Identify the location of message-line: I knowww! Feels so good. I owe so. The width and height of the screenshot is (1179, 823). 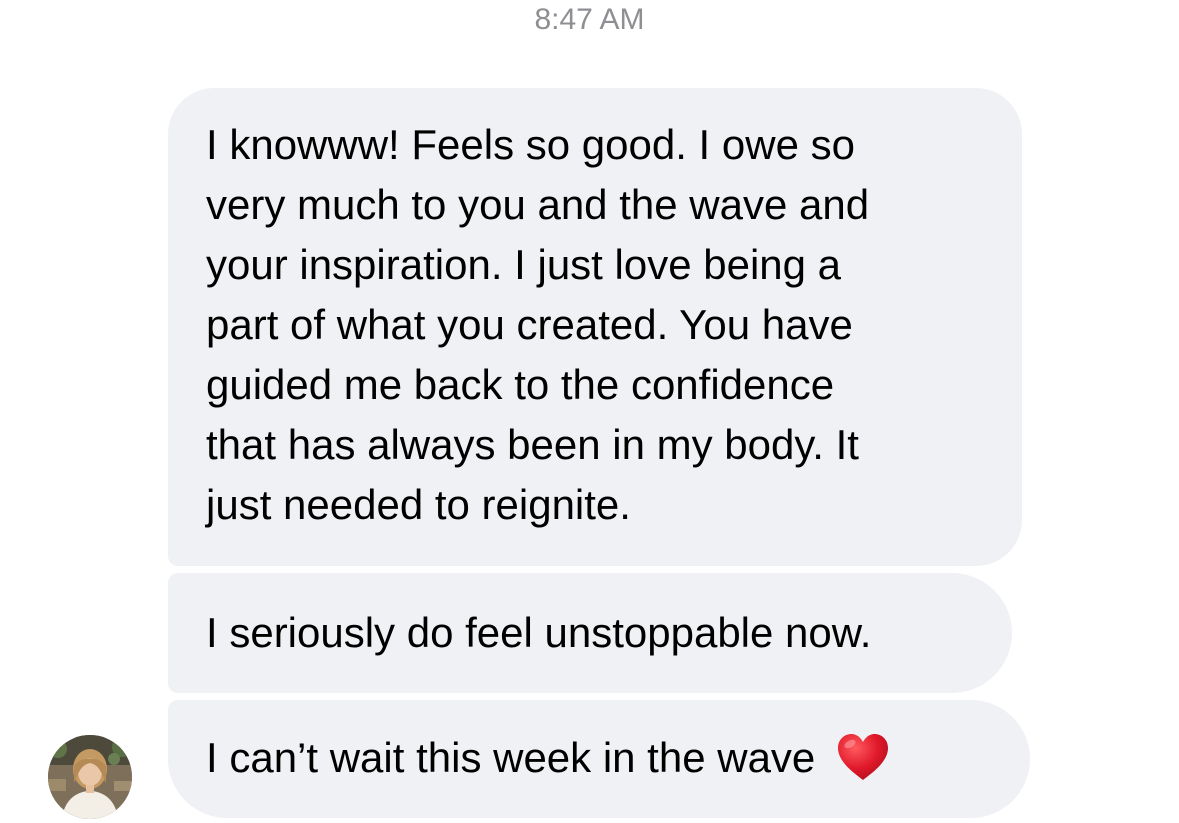
(530, 144).